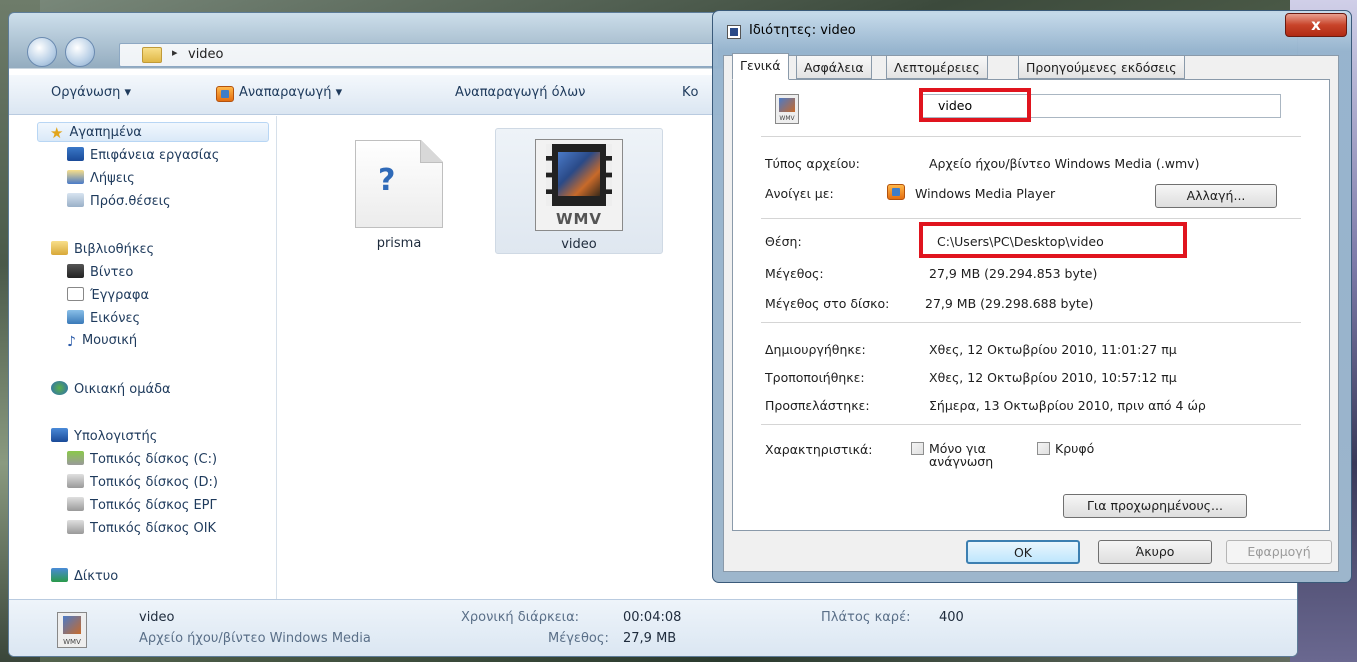 This screenshot has width=1357, height=662. I want to click on address-bar: ▸ video, so click(419, 55).